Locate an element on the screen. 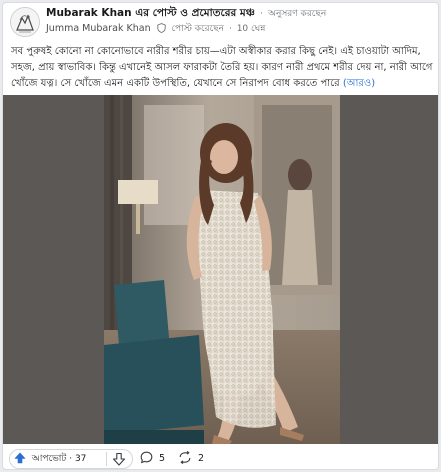 The height and width of the screenshot is (472, 441). share-count: 2 is located at coordinates (201, 458).